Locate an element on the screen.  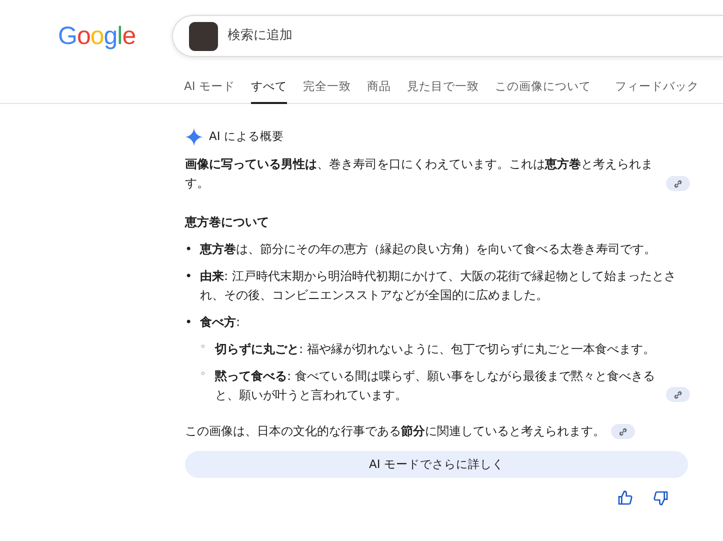
search-field: 検索に追加 is located at coordinates (447, 36).